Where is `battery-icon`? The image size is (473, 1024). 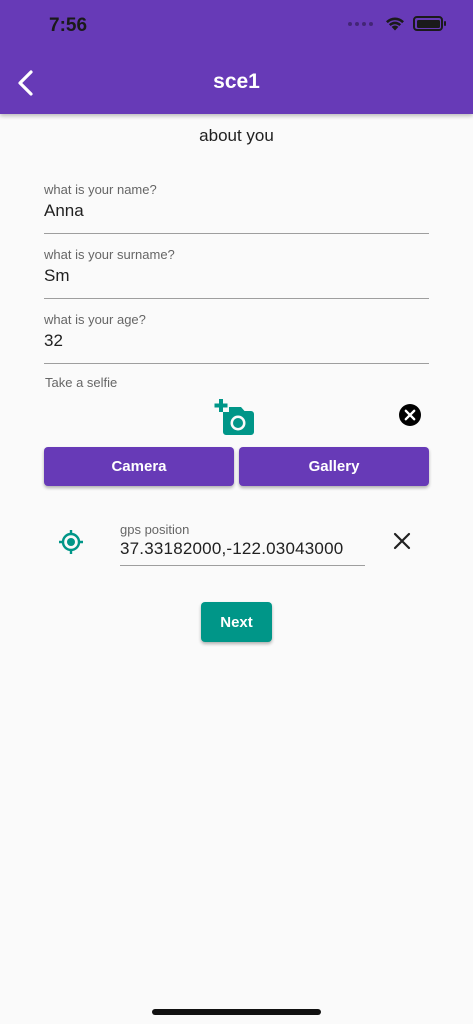 battery-icon is located at coordinates (429, 23).